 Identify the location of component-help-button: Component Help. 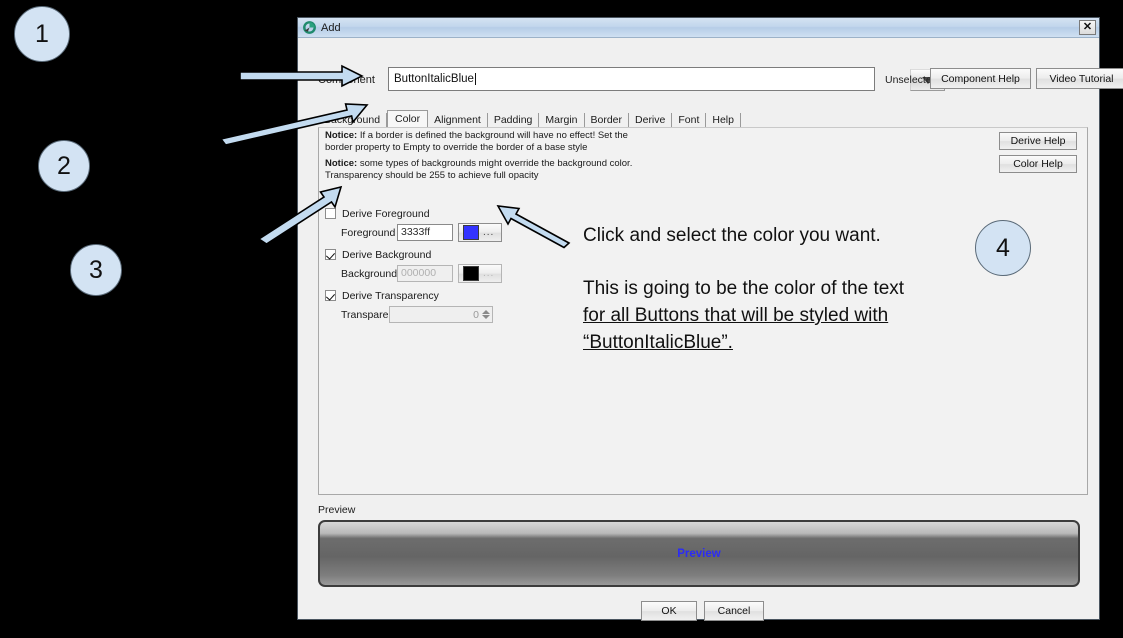
(980, 78).